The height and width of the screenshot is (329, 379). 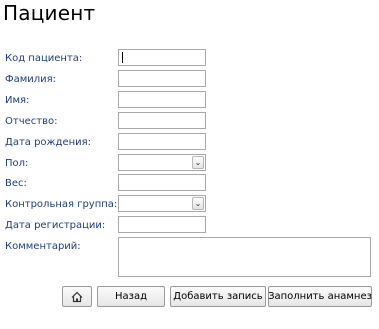 What do you see at coordinates (16, 183) in the screenshot?
I see `label-weight: Вес:` at bounding box center [16, 183].